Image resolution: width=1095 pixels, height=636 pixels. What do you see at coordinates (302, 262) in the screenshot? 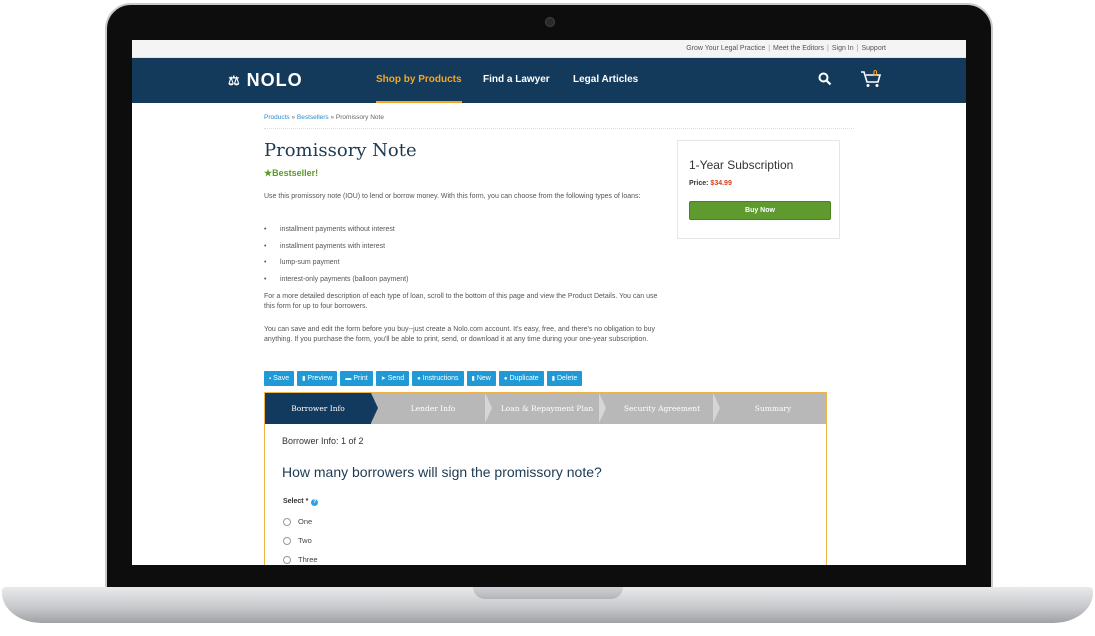
I see `list-item: • lump-sum payment` at bounding box center [302, 262].